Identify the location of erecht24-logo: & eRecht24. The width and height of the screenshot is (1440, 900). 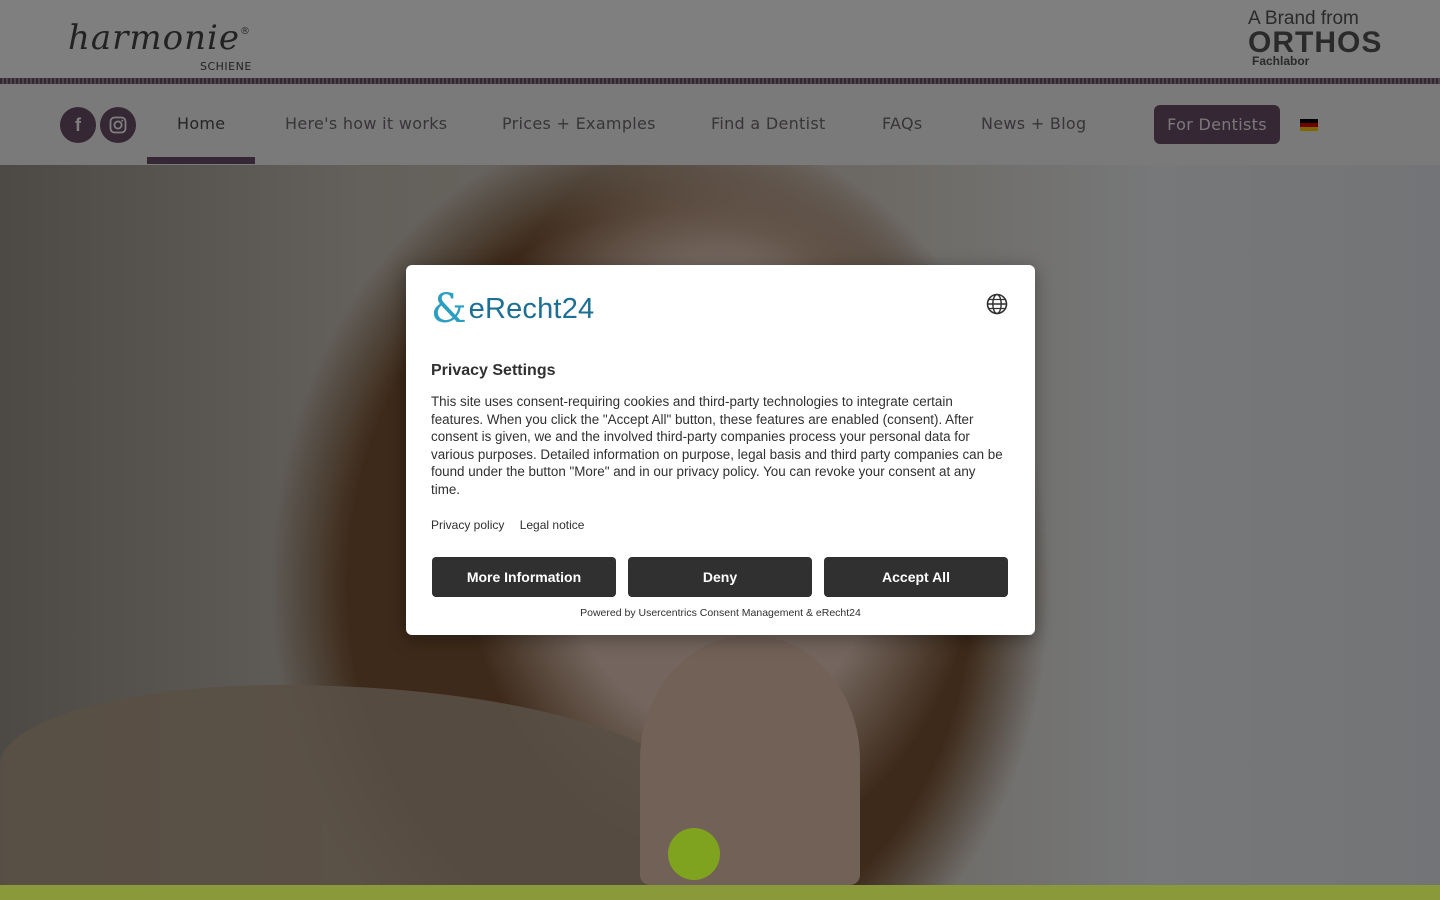
(512, 309).